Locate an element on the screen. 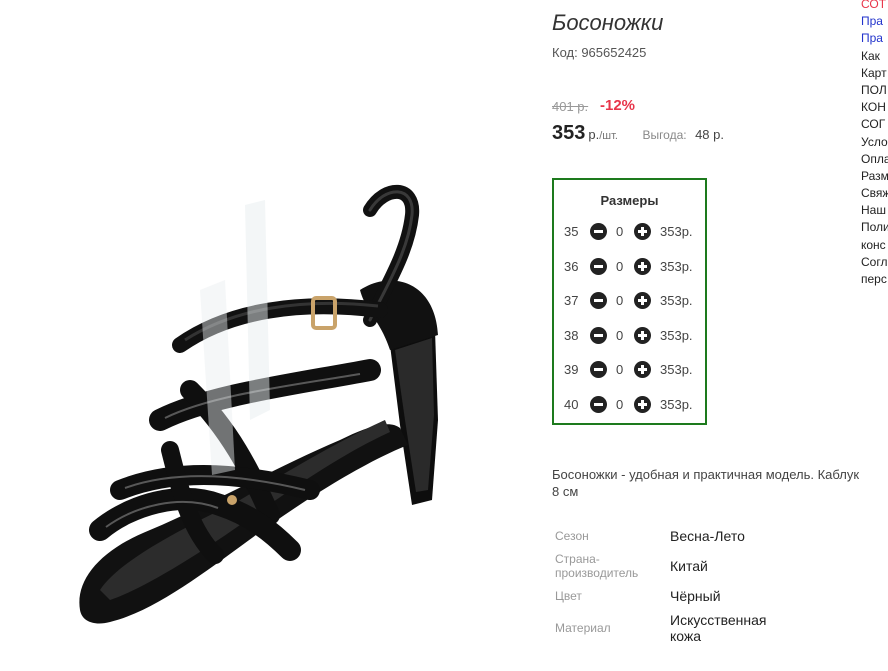  benefit-value: 48 р. is located at coordinates (709, 134).